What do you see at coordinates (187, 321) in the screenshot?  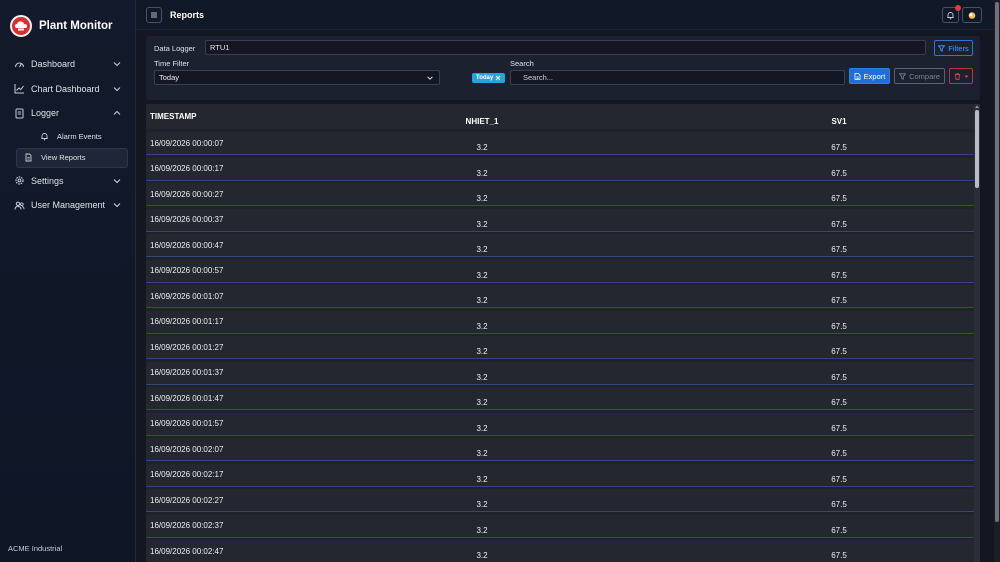 I see `cell-timestamp: 16/09/2026 00:01:17` at bounding box center [187, 321].